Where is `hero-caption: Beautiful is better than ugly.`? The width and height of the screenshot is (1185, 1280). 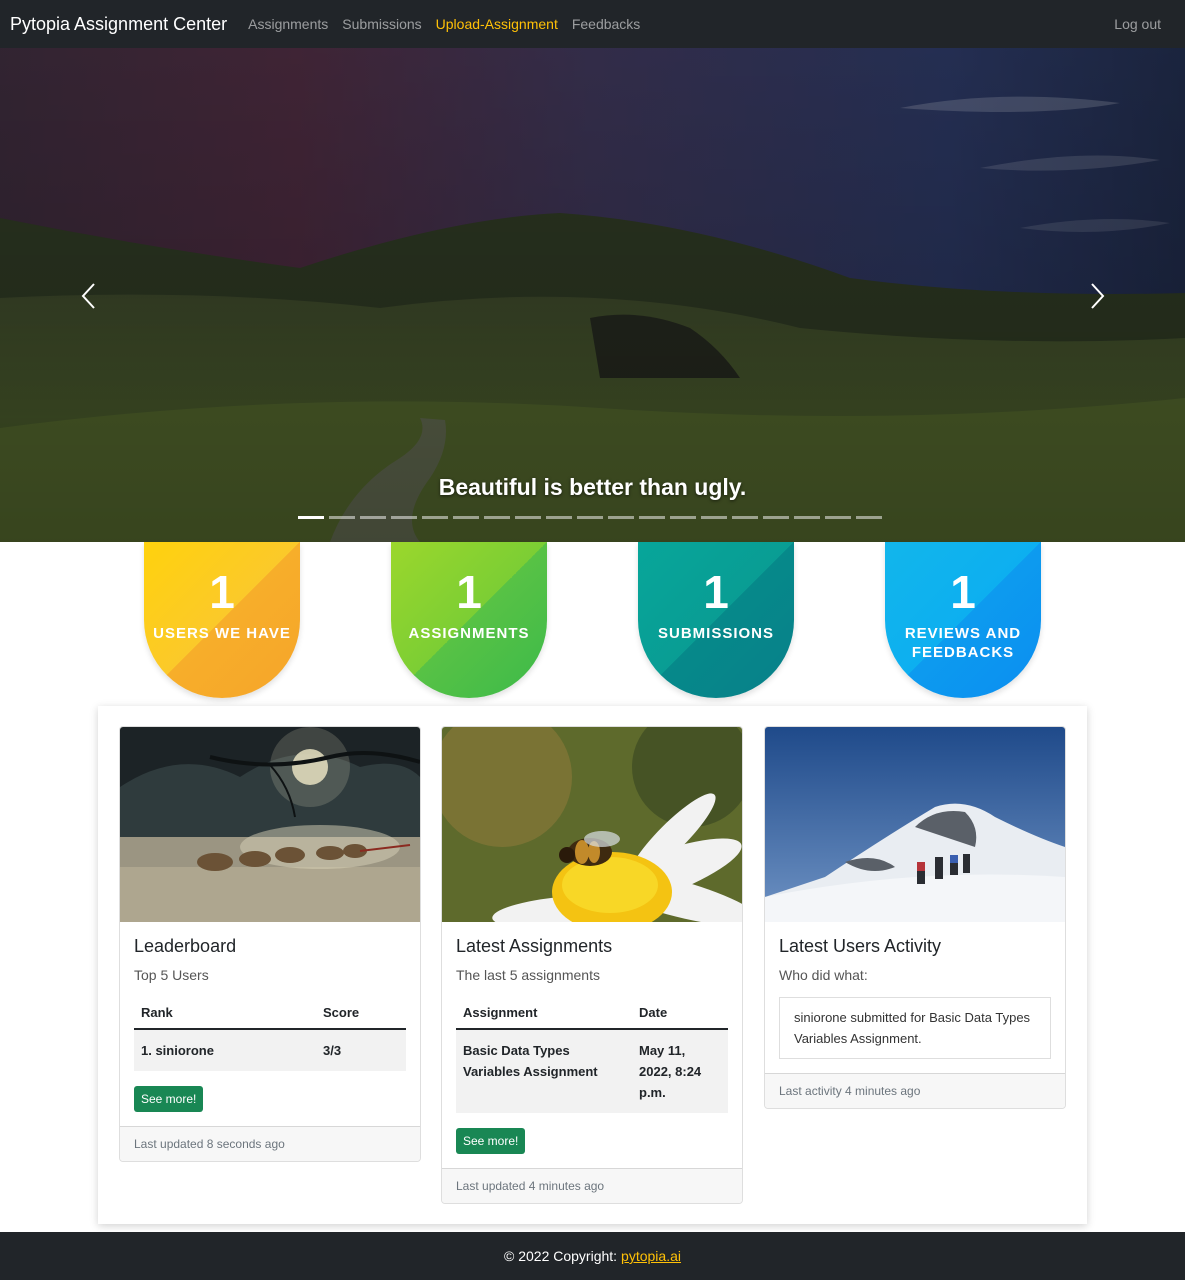 hero-caption: Beautiful is better than ugly. is located at coordinates (592, 487).